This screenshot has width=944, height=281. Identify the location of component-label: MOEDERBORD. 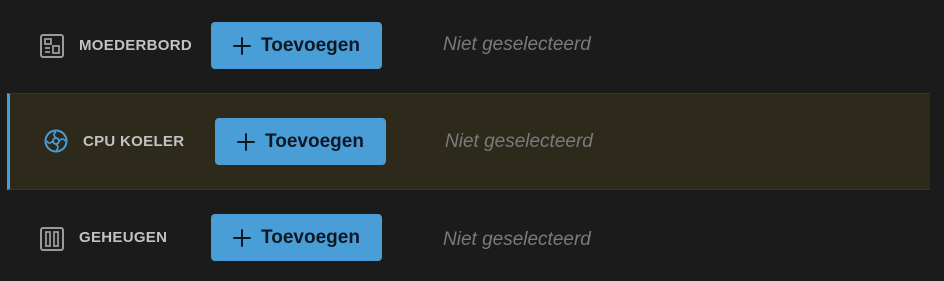
(136, 45).